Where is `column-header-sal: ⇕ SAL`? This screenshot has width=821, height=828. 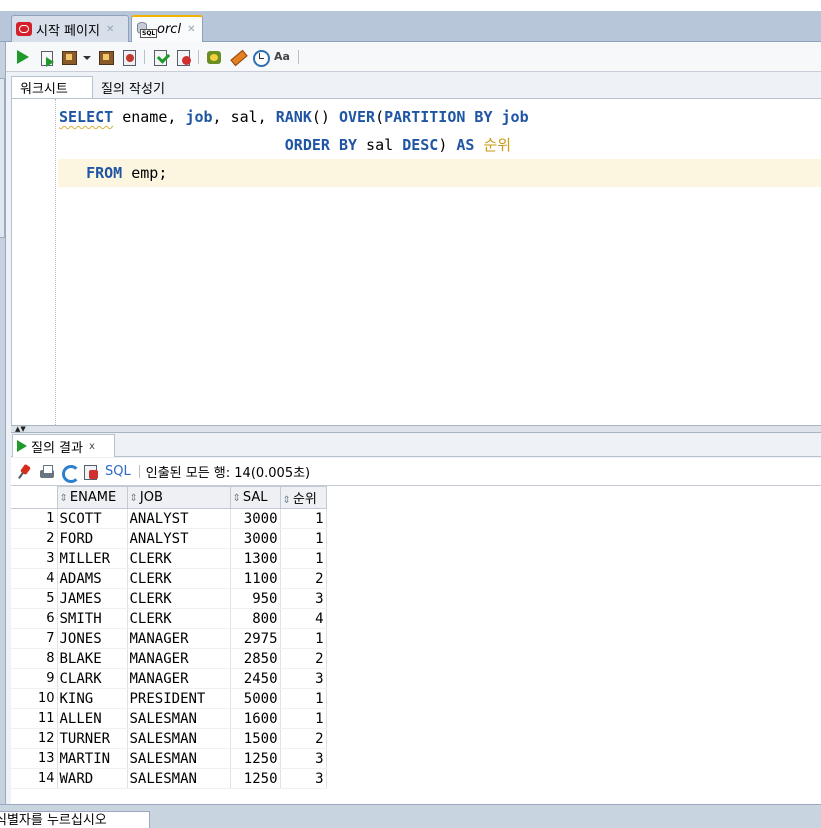 column-header-sal: ⇕ SAL is located at coordinates (255, 497).